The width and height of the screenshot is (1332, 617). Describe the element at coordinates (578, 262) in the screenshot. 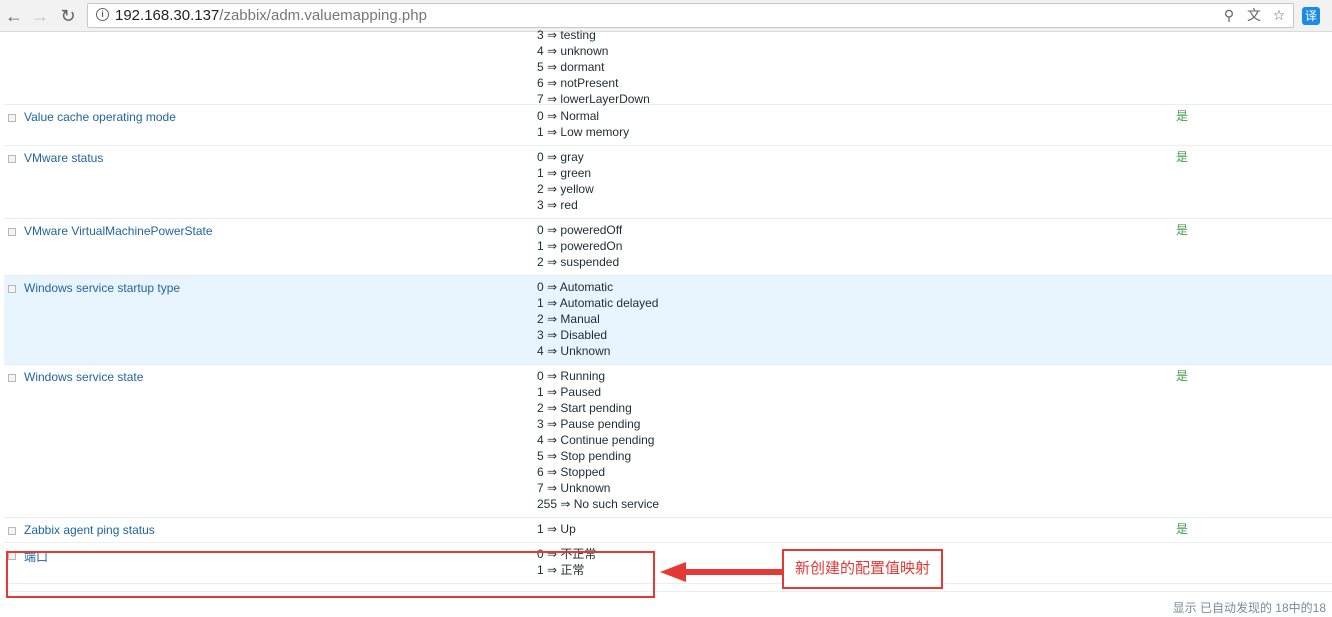

I see `mapping-entry: 2 ⇒ suspended` at that location.